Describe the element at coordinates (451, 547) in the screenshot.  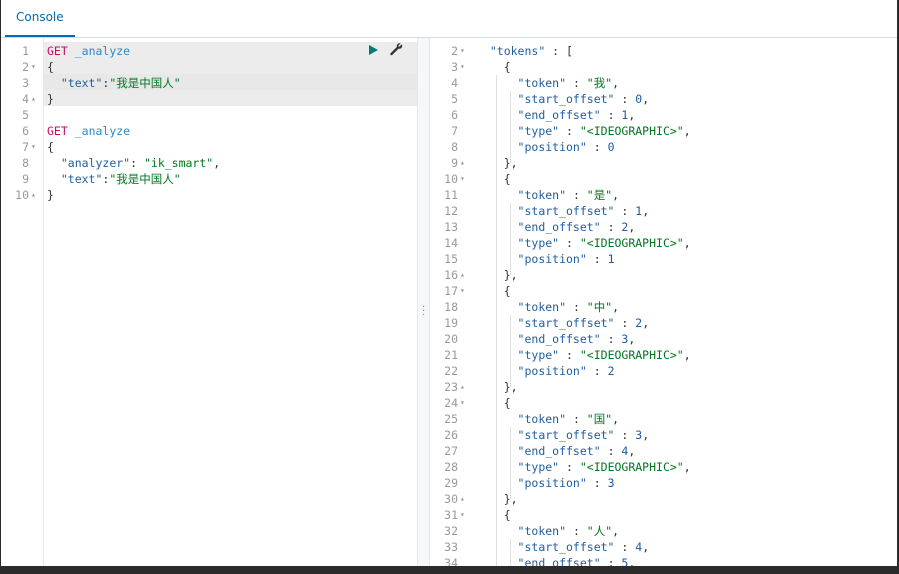
I see `response-line-number: 33` at that location.